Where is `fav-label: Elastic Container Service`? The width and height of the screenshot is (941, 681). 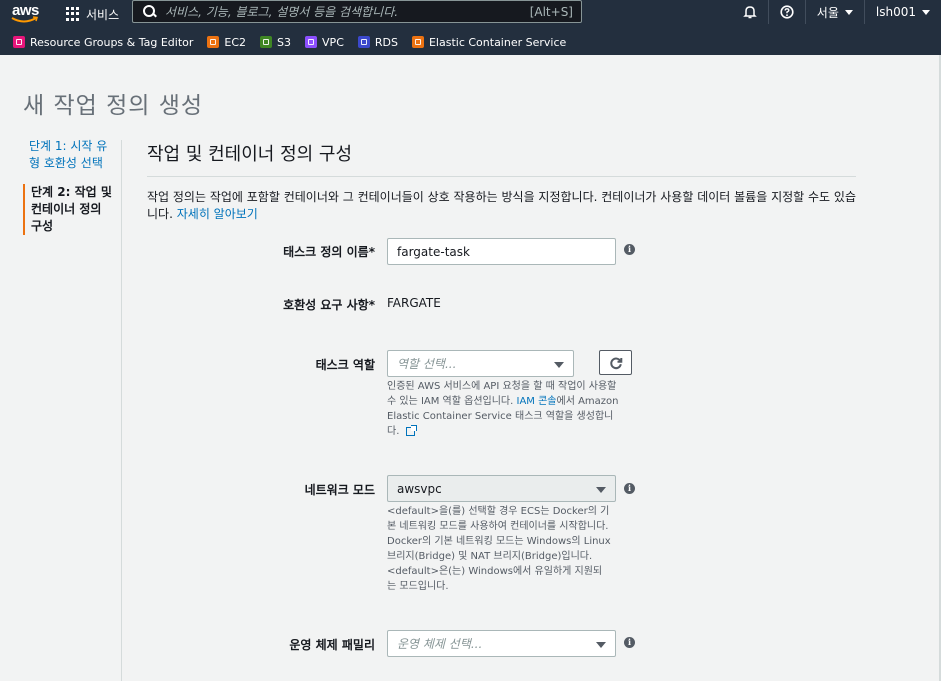
fav-label: Elastic Container Service is located at coordinates (497, 42).